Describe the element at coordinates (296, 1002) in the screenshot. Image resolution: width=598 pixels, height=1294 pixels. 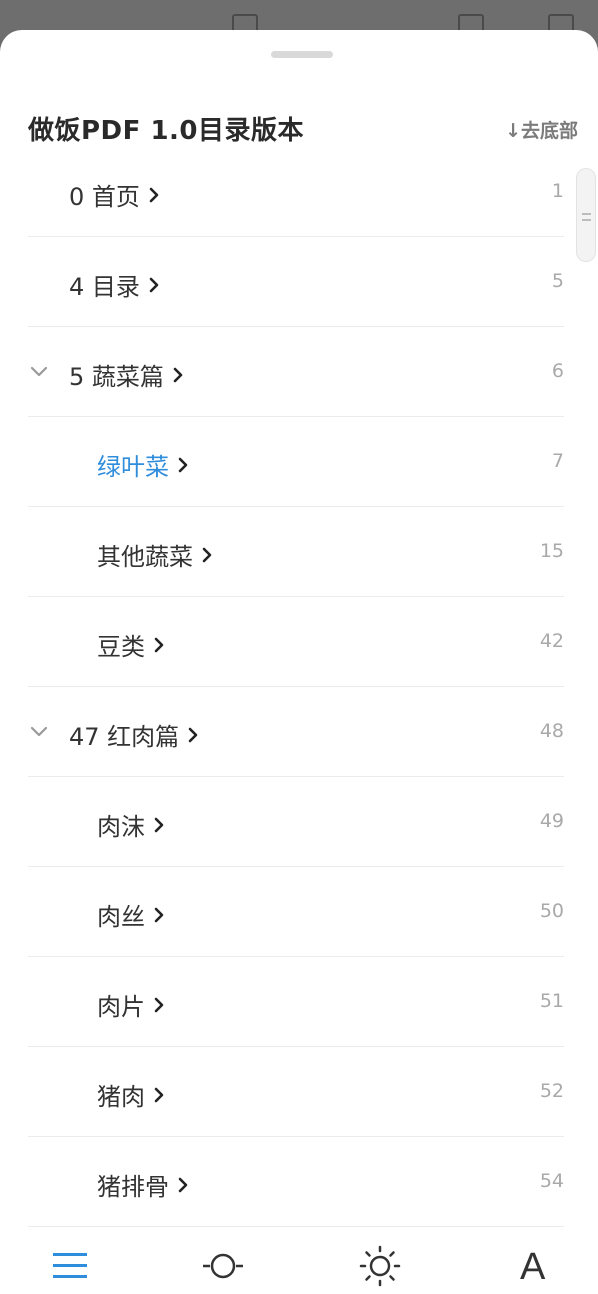
I see `toc-item: 肉片 51` at that location.